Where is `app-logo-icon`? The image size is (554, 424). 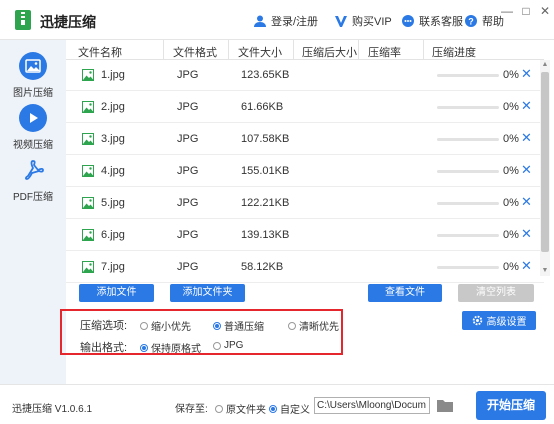
app-logo-icon is located at coordinates (23, 20).